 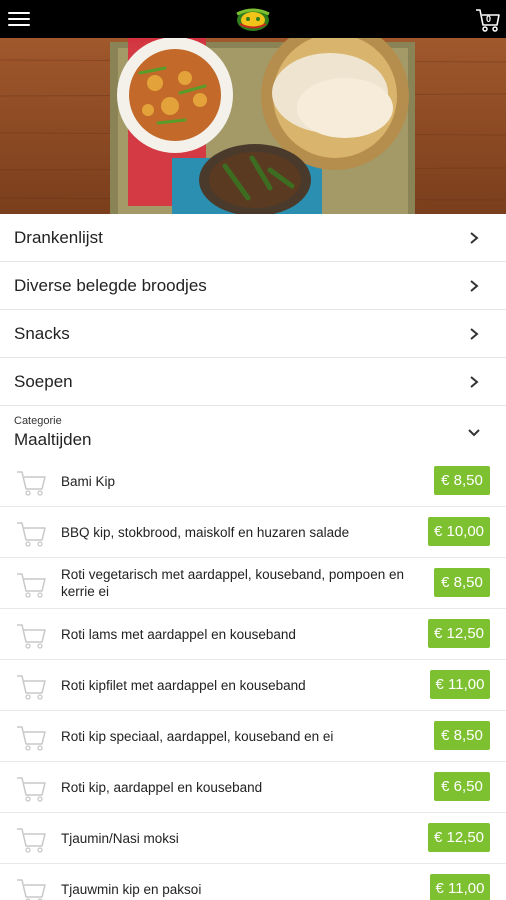 I want to click on item-name: Roti kipfilet met aardappel en kouseband, so click(x=183, y=685).